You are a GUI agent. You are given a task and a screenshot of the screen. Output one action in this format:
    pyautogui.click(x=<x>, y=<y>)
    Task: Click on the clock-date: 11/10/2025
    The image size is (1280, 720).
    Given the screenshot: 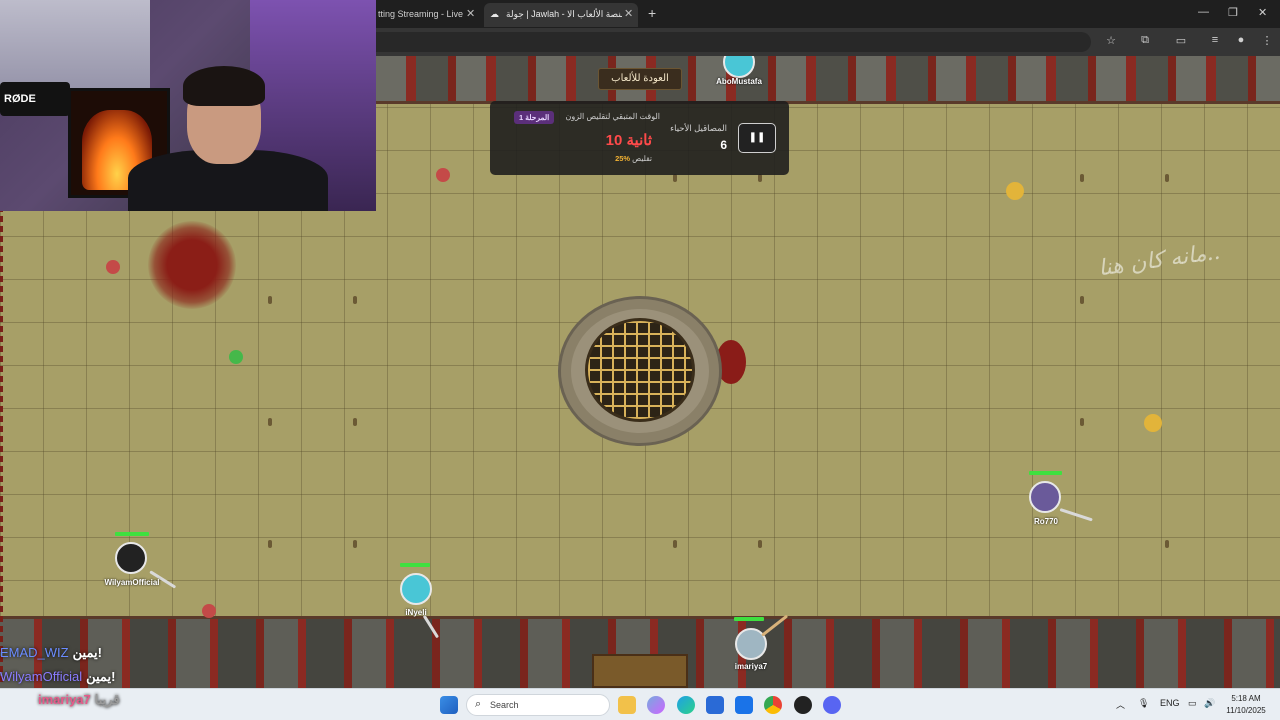 What is the action you would take?
    pyautogui.click(x=1246, y=710)
    